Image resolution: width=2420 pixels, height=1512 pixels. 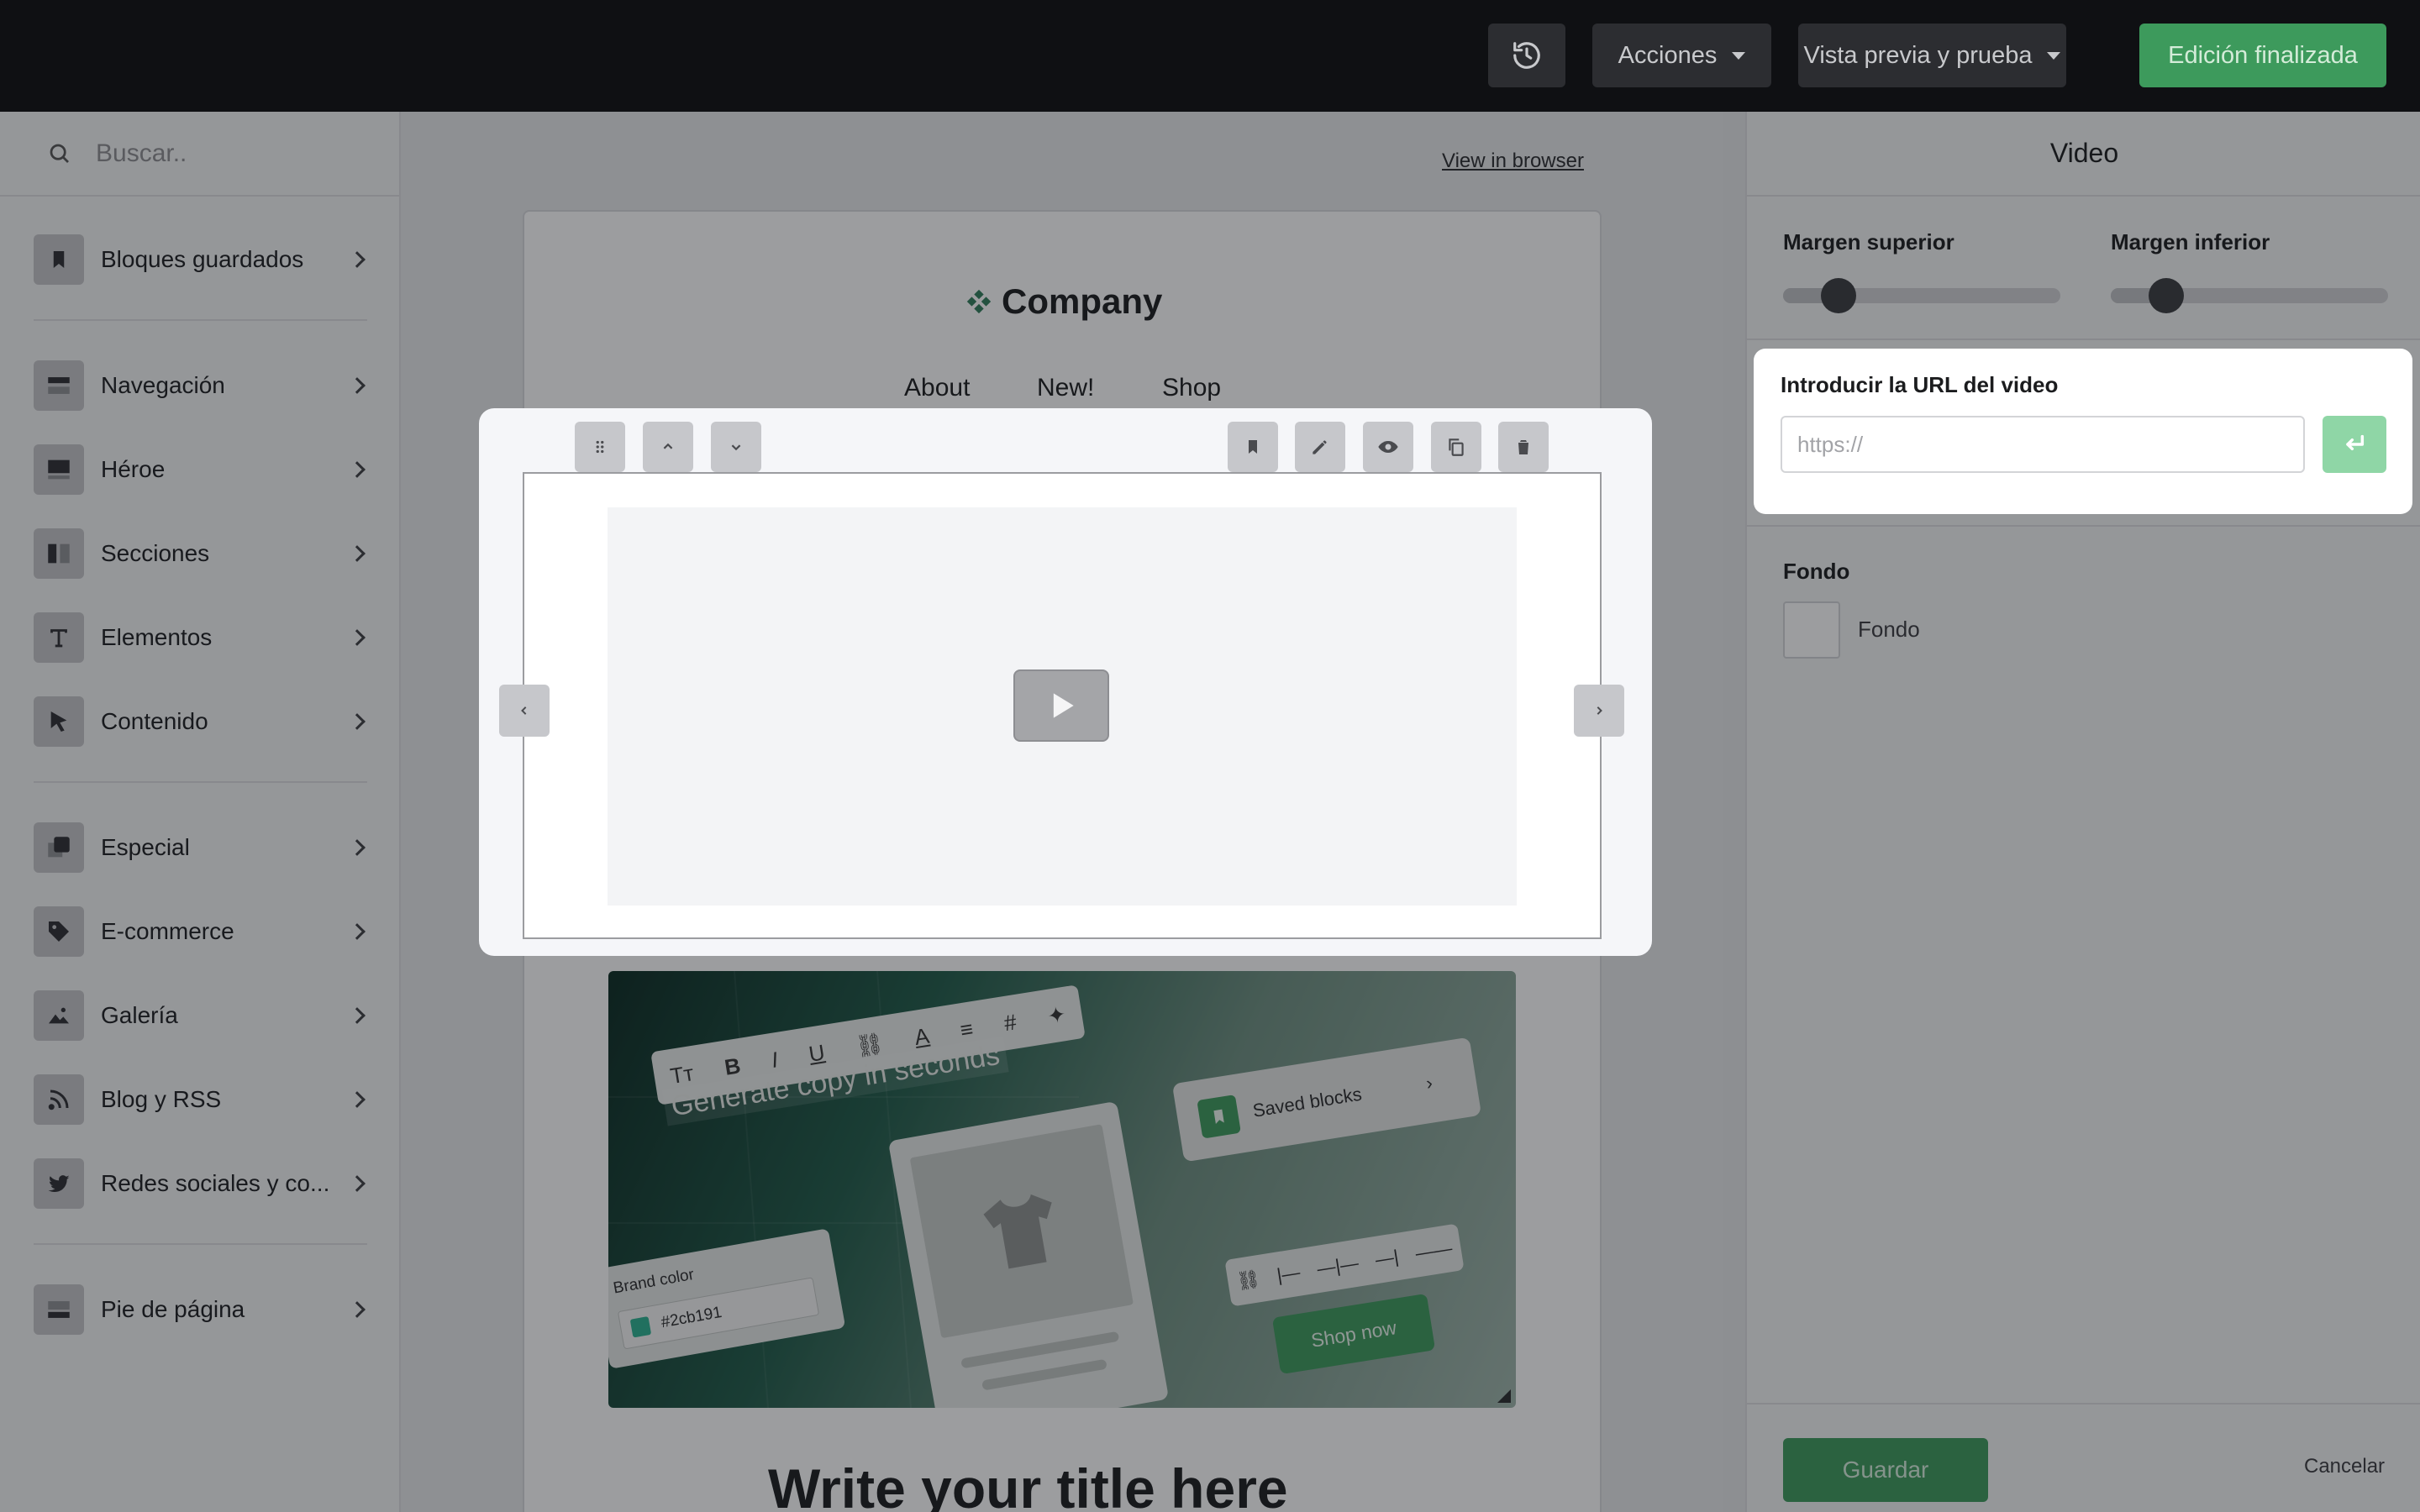 I want to click on delete-block-button, so click(x=1524, y=447).